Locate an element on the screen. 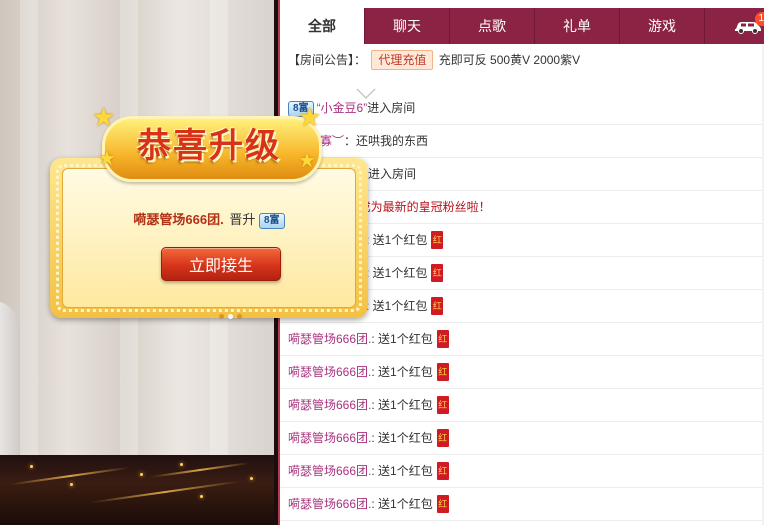 This screenshot has width=764, height=525. room-announcement: 【房间公告】： 代理充值 充即可反 500黄V 2000紫V is located at coordinates (523, 60).